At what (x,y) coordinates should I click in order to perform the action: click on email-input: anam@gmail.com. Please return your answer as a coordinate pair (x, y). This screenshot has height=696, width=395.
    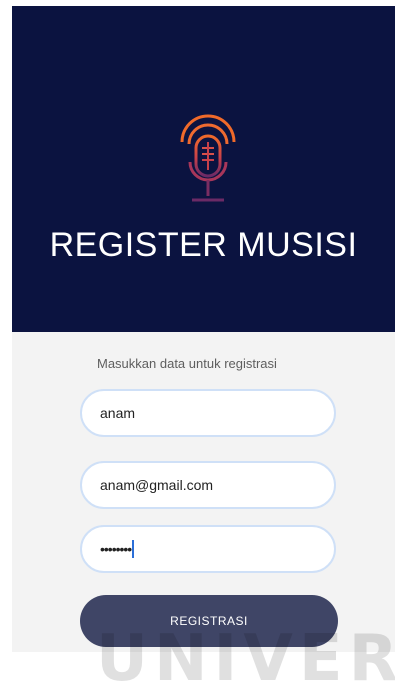
    Looking at the image, I should click on (208, 485).